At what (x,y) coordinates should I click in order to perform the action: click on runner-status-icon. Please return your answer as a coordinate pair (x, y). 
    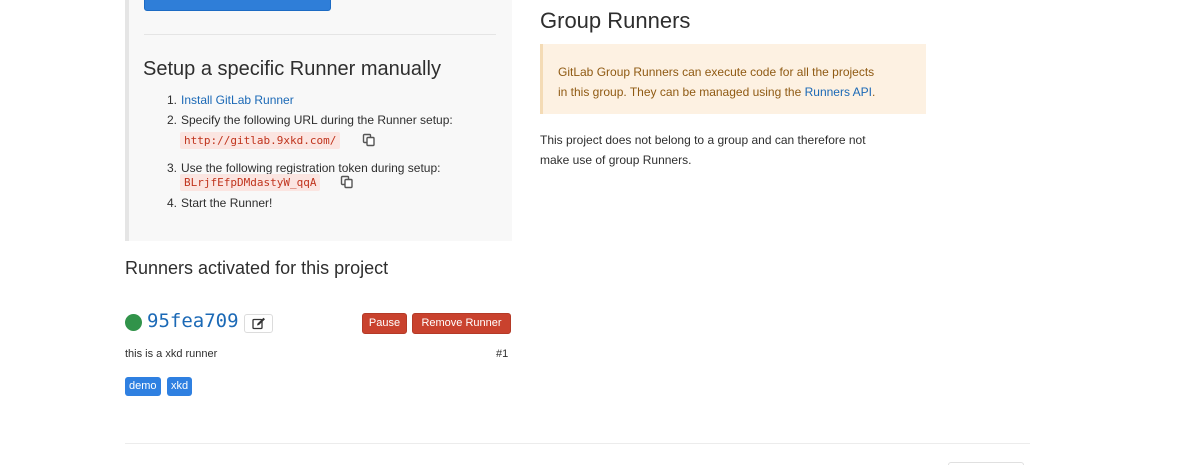
    Looking at the image, I should click on (133, 322).